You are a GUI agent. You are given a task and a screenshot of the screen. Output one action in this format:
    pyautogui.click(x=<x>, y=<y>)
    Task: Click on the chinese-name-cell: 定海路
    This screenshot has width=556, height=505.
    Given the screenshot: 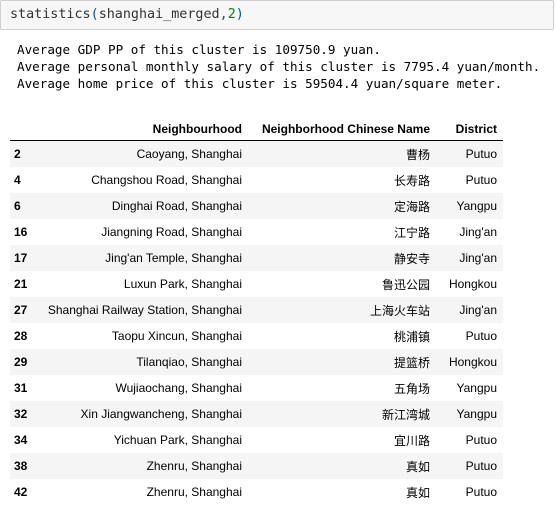 What is the action you would take?
    pyautogui.click(x=342, y=206)
    